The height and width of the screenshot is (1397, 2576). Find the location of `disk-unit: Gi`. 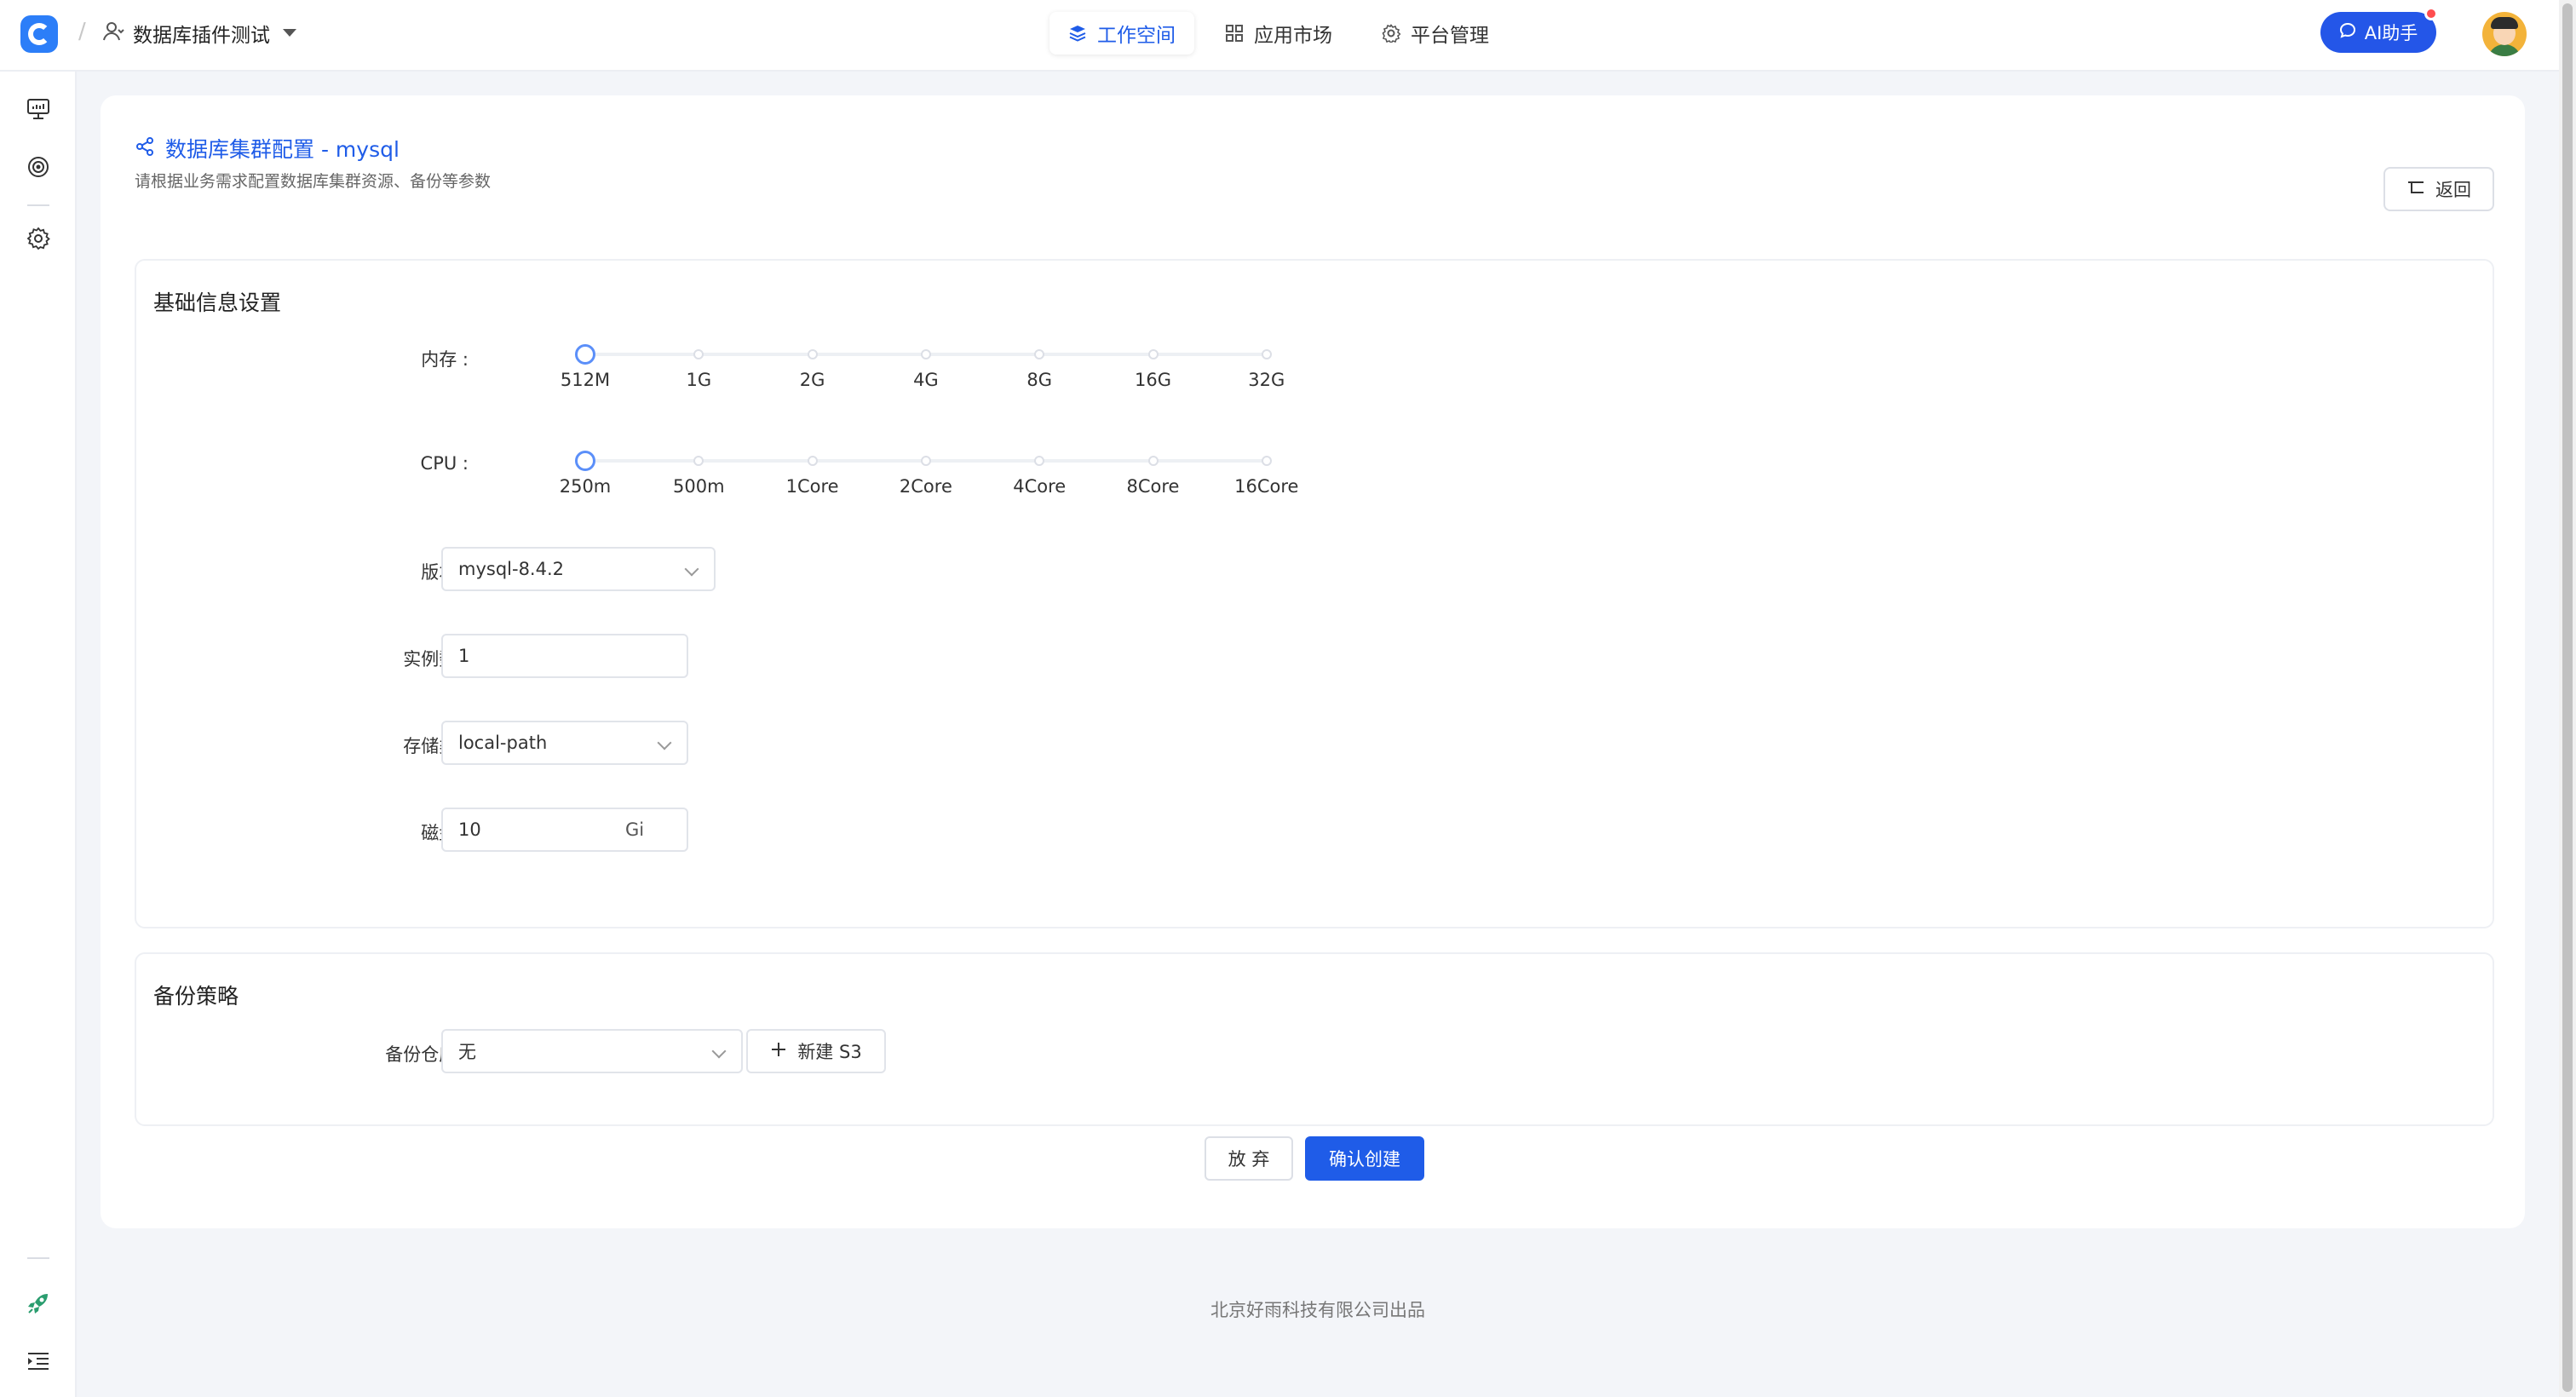

disk-unit: Gi is located at coordinates (635, 829).